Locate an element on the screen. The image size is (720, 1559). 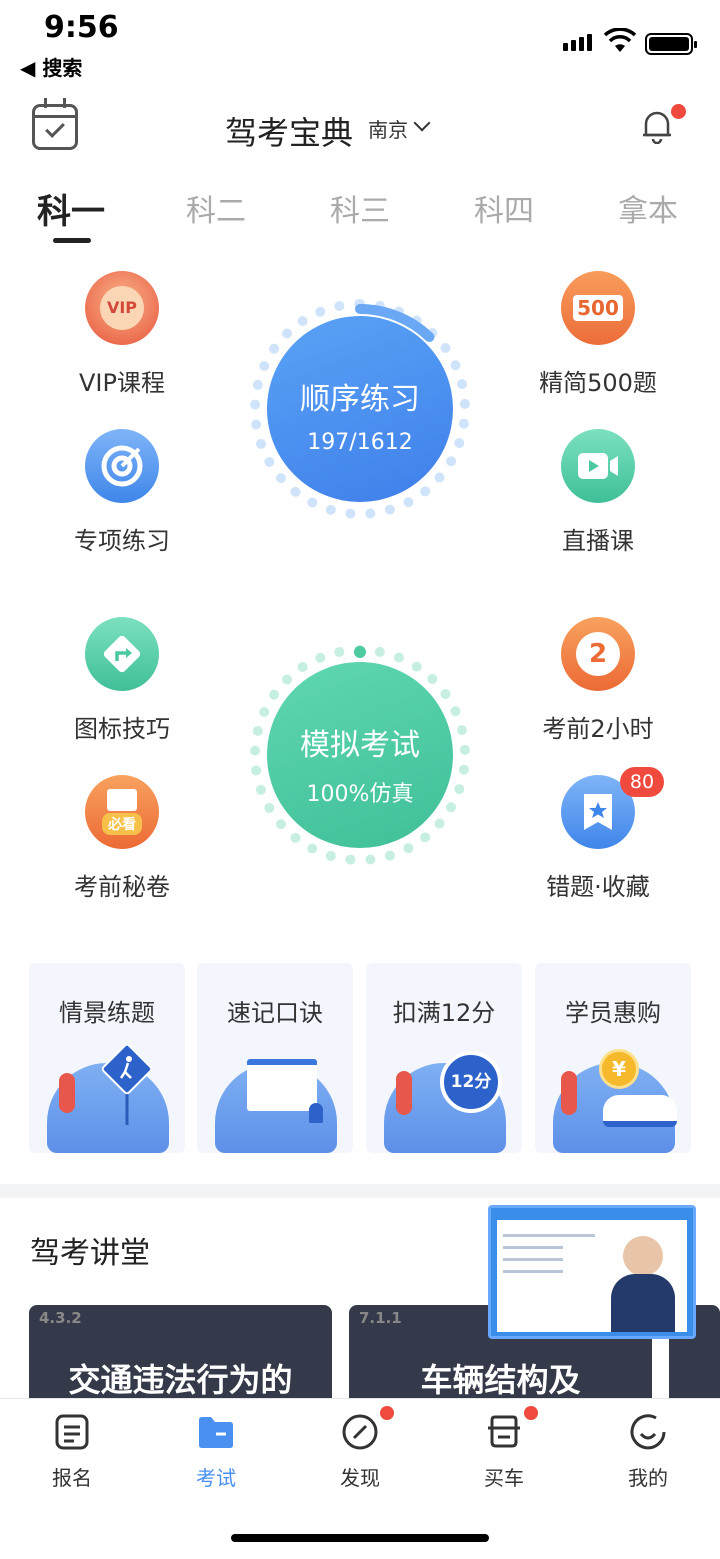
special-practice-label: 专项练习 is located at coordinates (122, 541).